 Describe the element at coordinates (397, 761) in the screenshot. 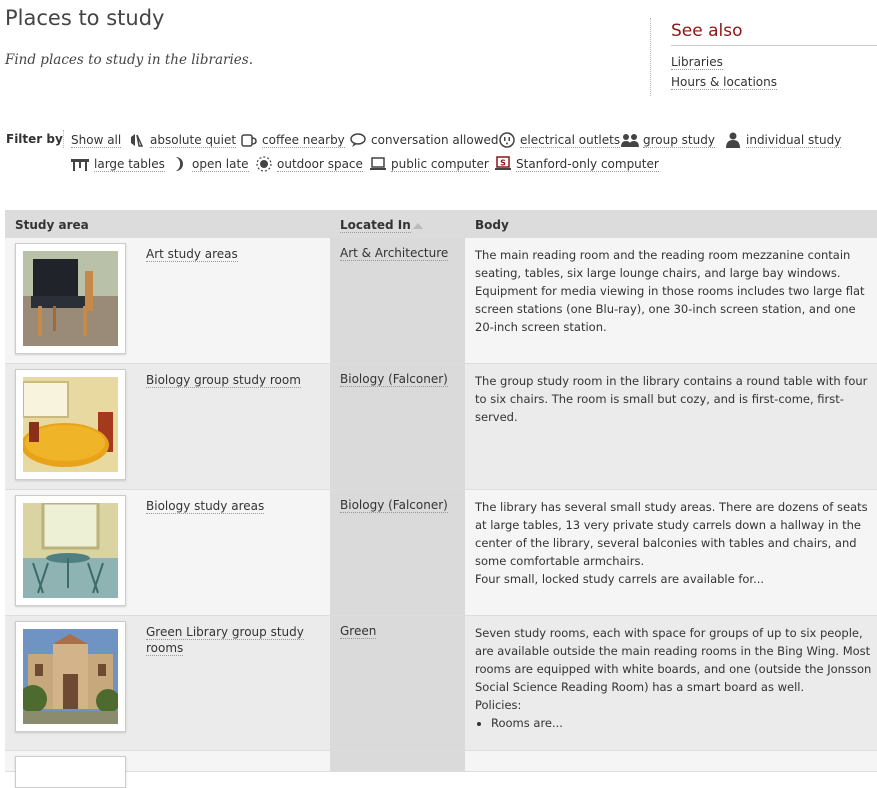

I see `location-column-cell` at that location.